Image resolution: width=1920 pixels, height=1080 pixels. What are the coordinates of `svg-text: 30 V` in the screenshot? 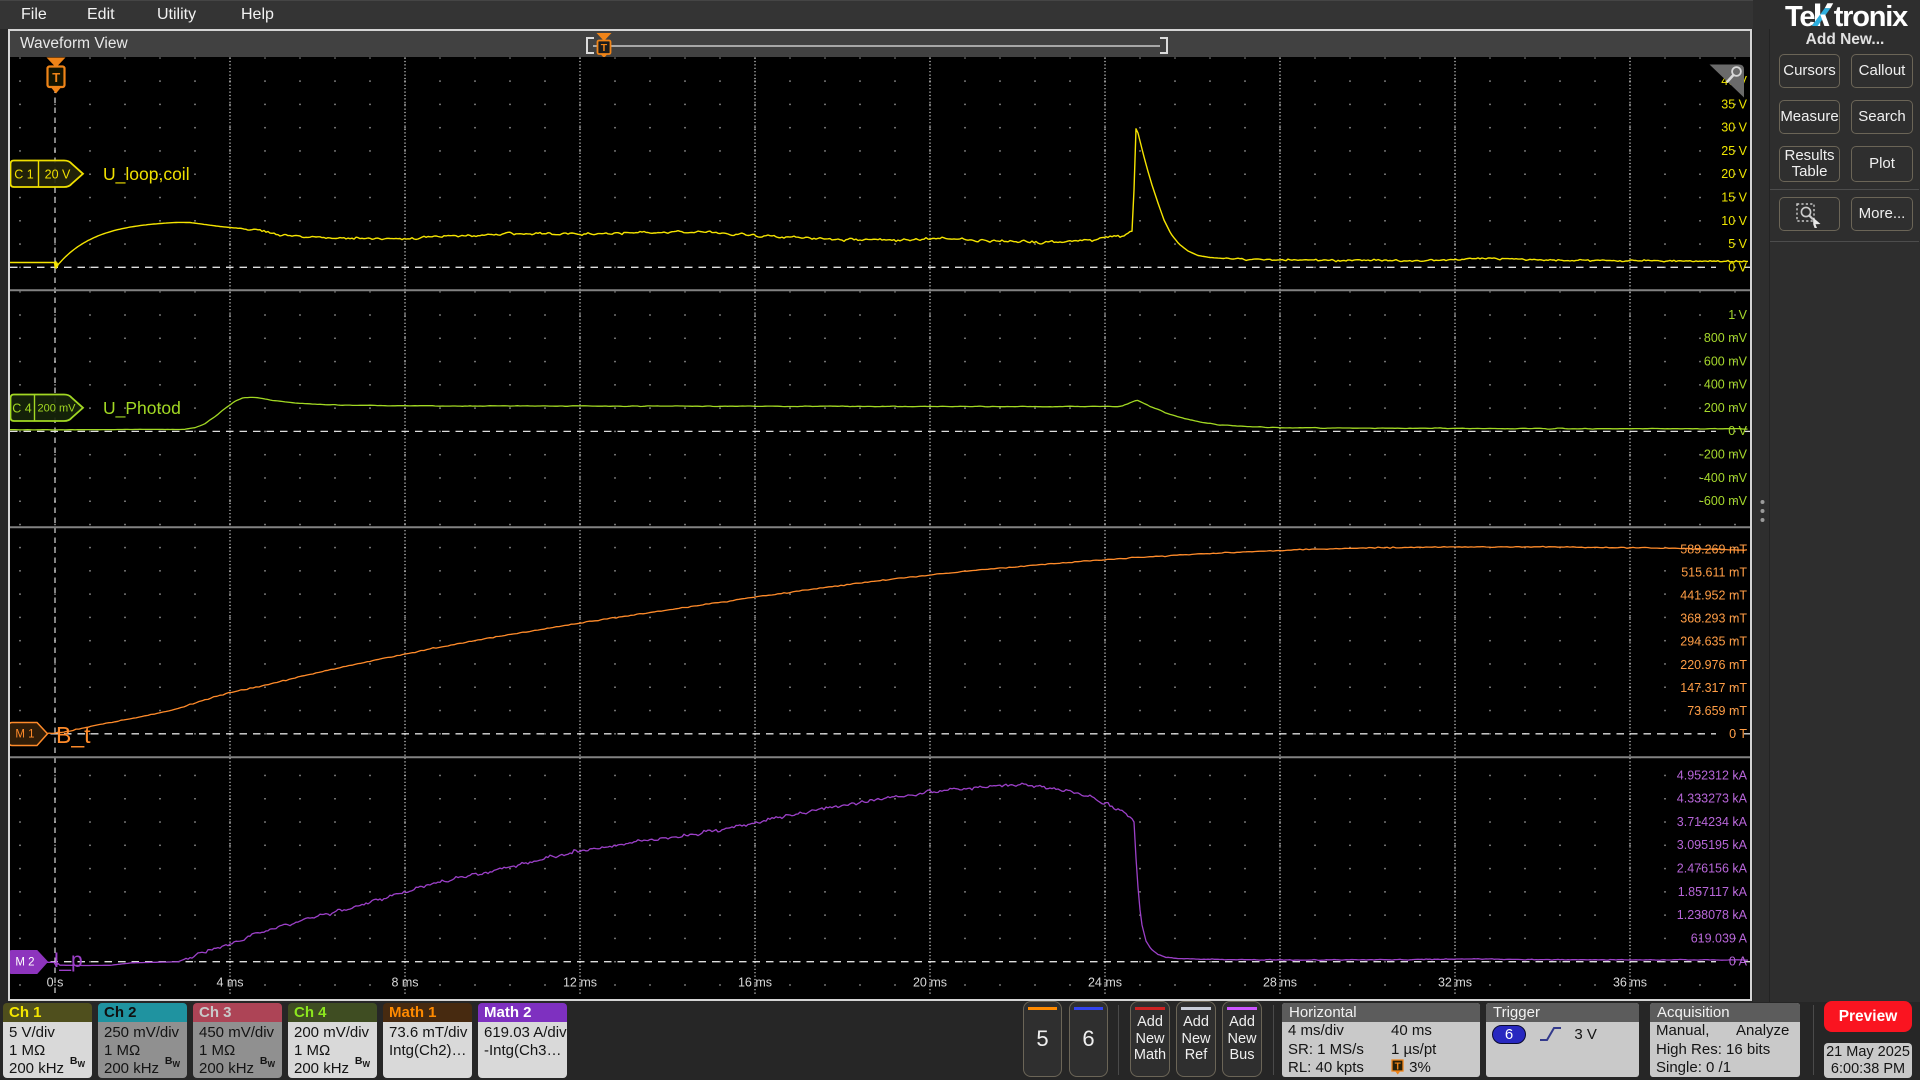 It's located at (1734, 128).